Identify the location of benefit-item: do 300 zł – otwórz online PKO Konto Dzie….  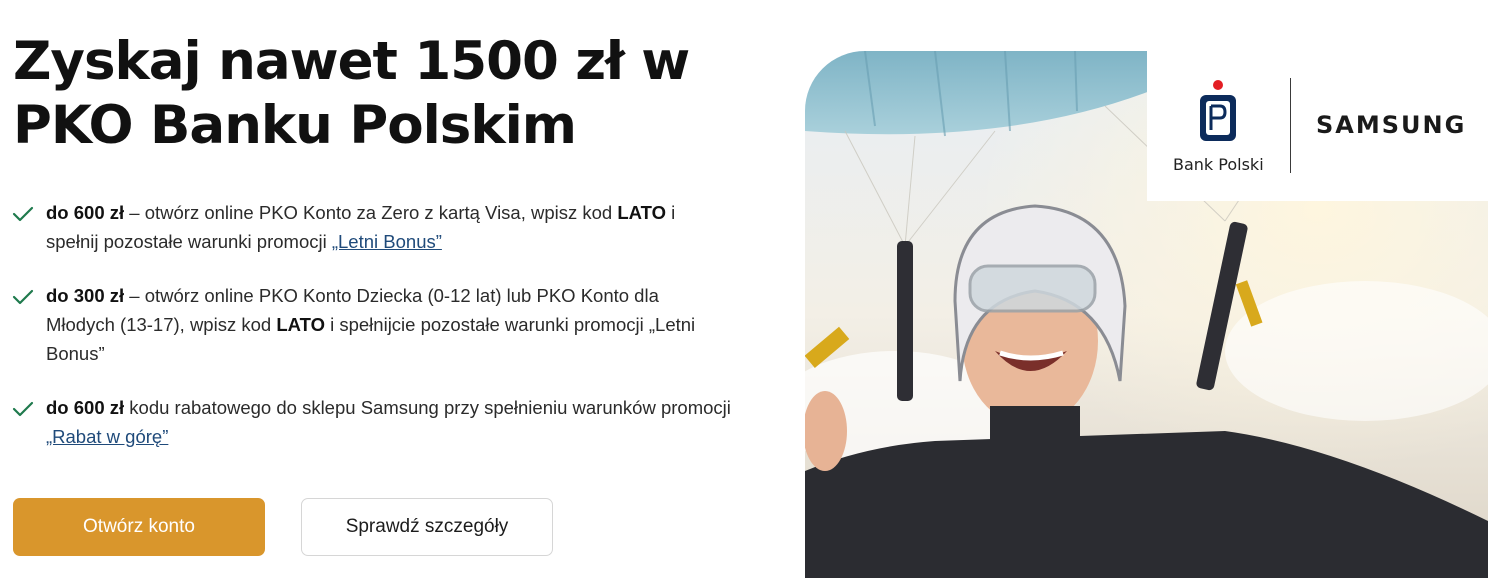
(372, 324).